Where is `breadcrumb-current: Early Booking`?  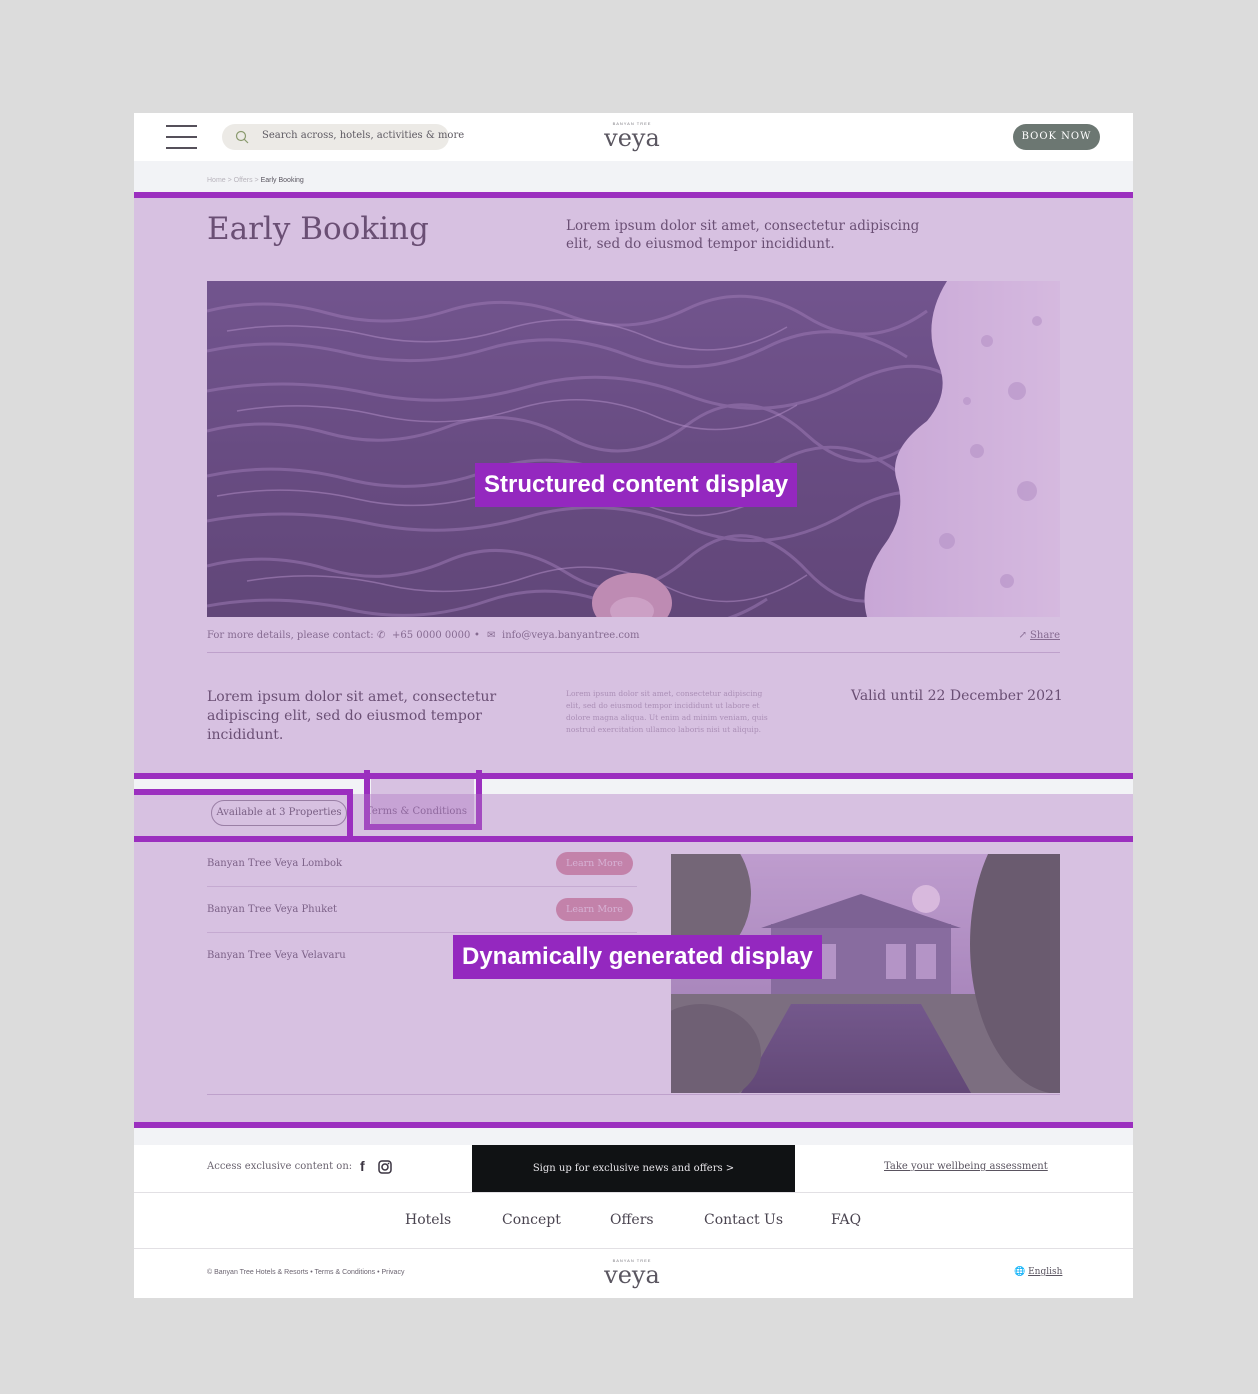 breadcrumb-current: Early Booking is located at coordinates (282, 180).